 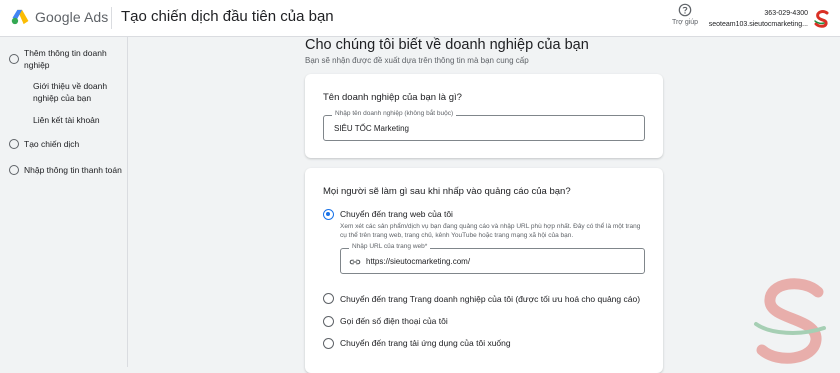 I want to click on page-title: Tạo chiến dịch đầu tiên của bạn, so click(x=227, y=16).